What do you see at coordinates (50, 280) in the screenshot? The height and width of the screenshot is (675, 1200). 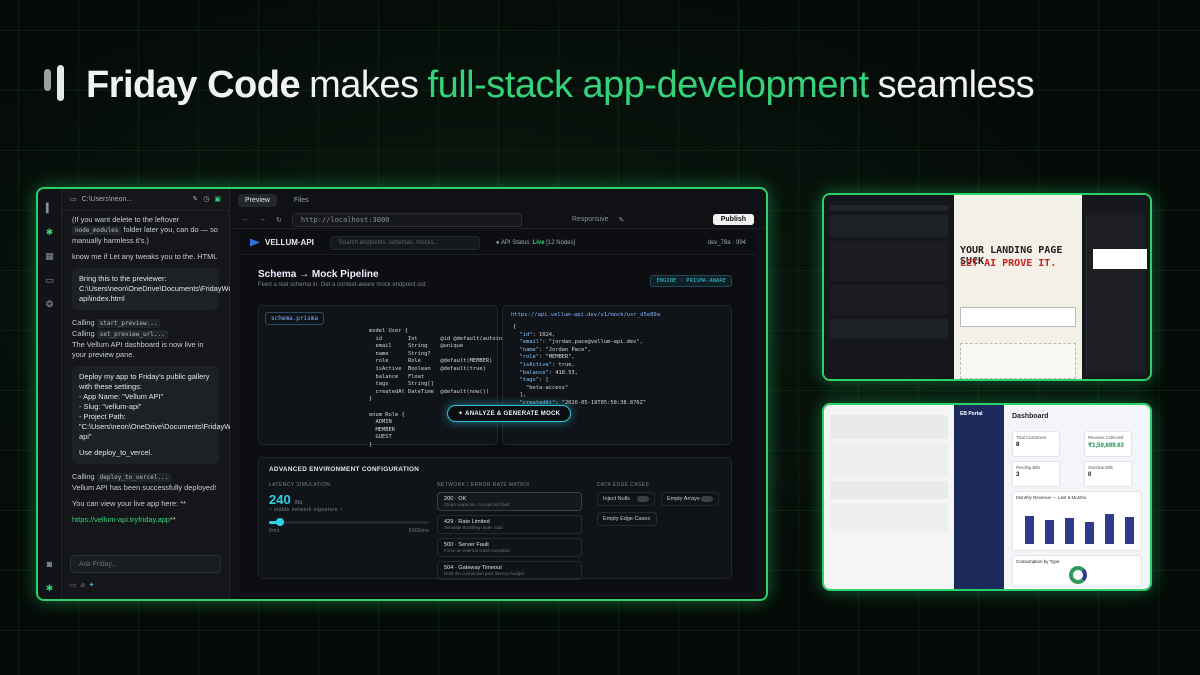 I see `monitor-icon: ▭` at bounding box center [50, 280].